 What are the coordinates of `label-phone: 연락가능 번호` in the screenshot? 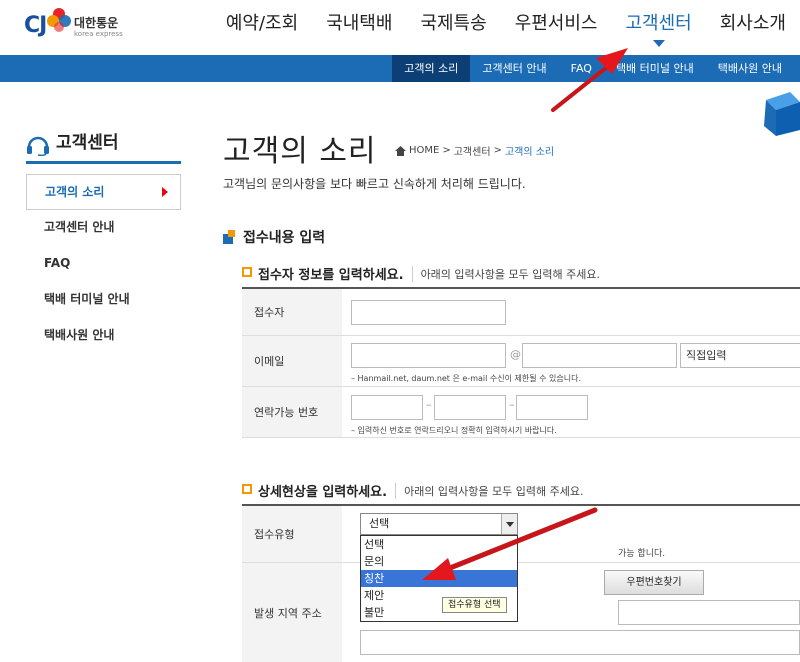 It's located at (292, 412).